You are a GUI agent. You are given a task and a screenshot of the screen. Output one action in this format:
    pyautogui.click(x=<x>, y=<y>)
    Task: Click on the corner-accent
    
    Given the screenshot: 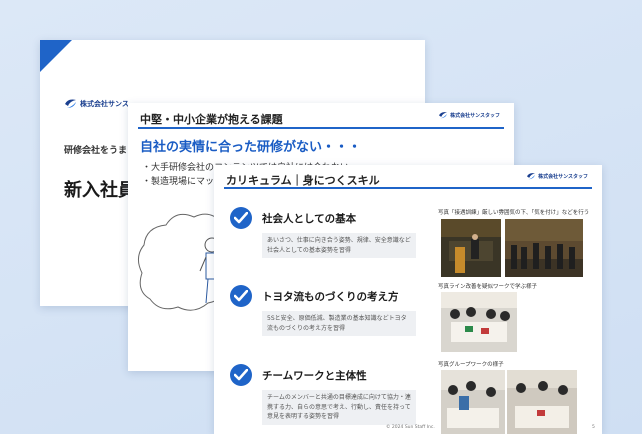 What is the action you would take?
    pyautogui.click(x=56, y=56)
    